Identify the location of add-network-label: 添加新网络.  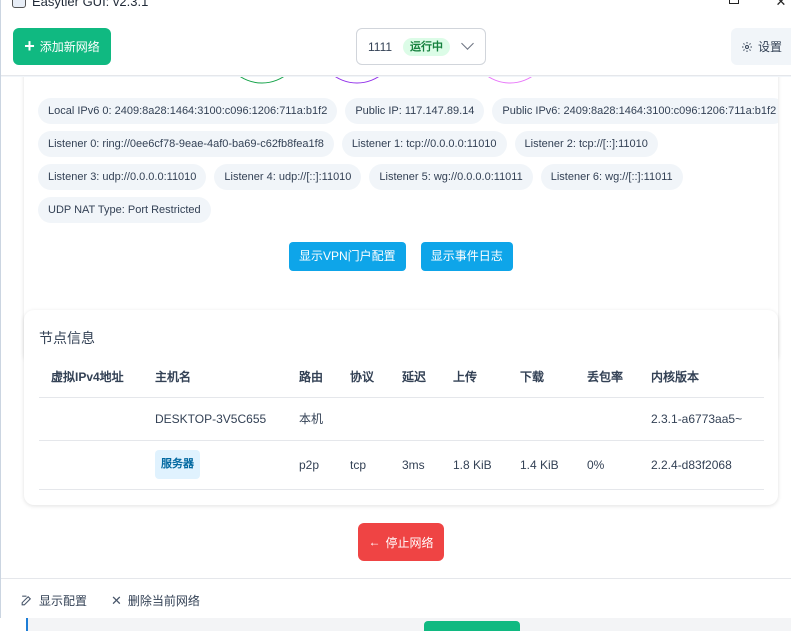
(69, 47).